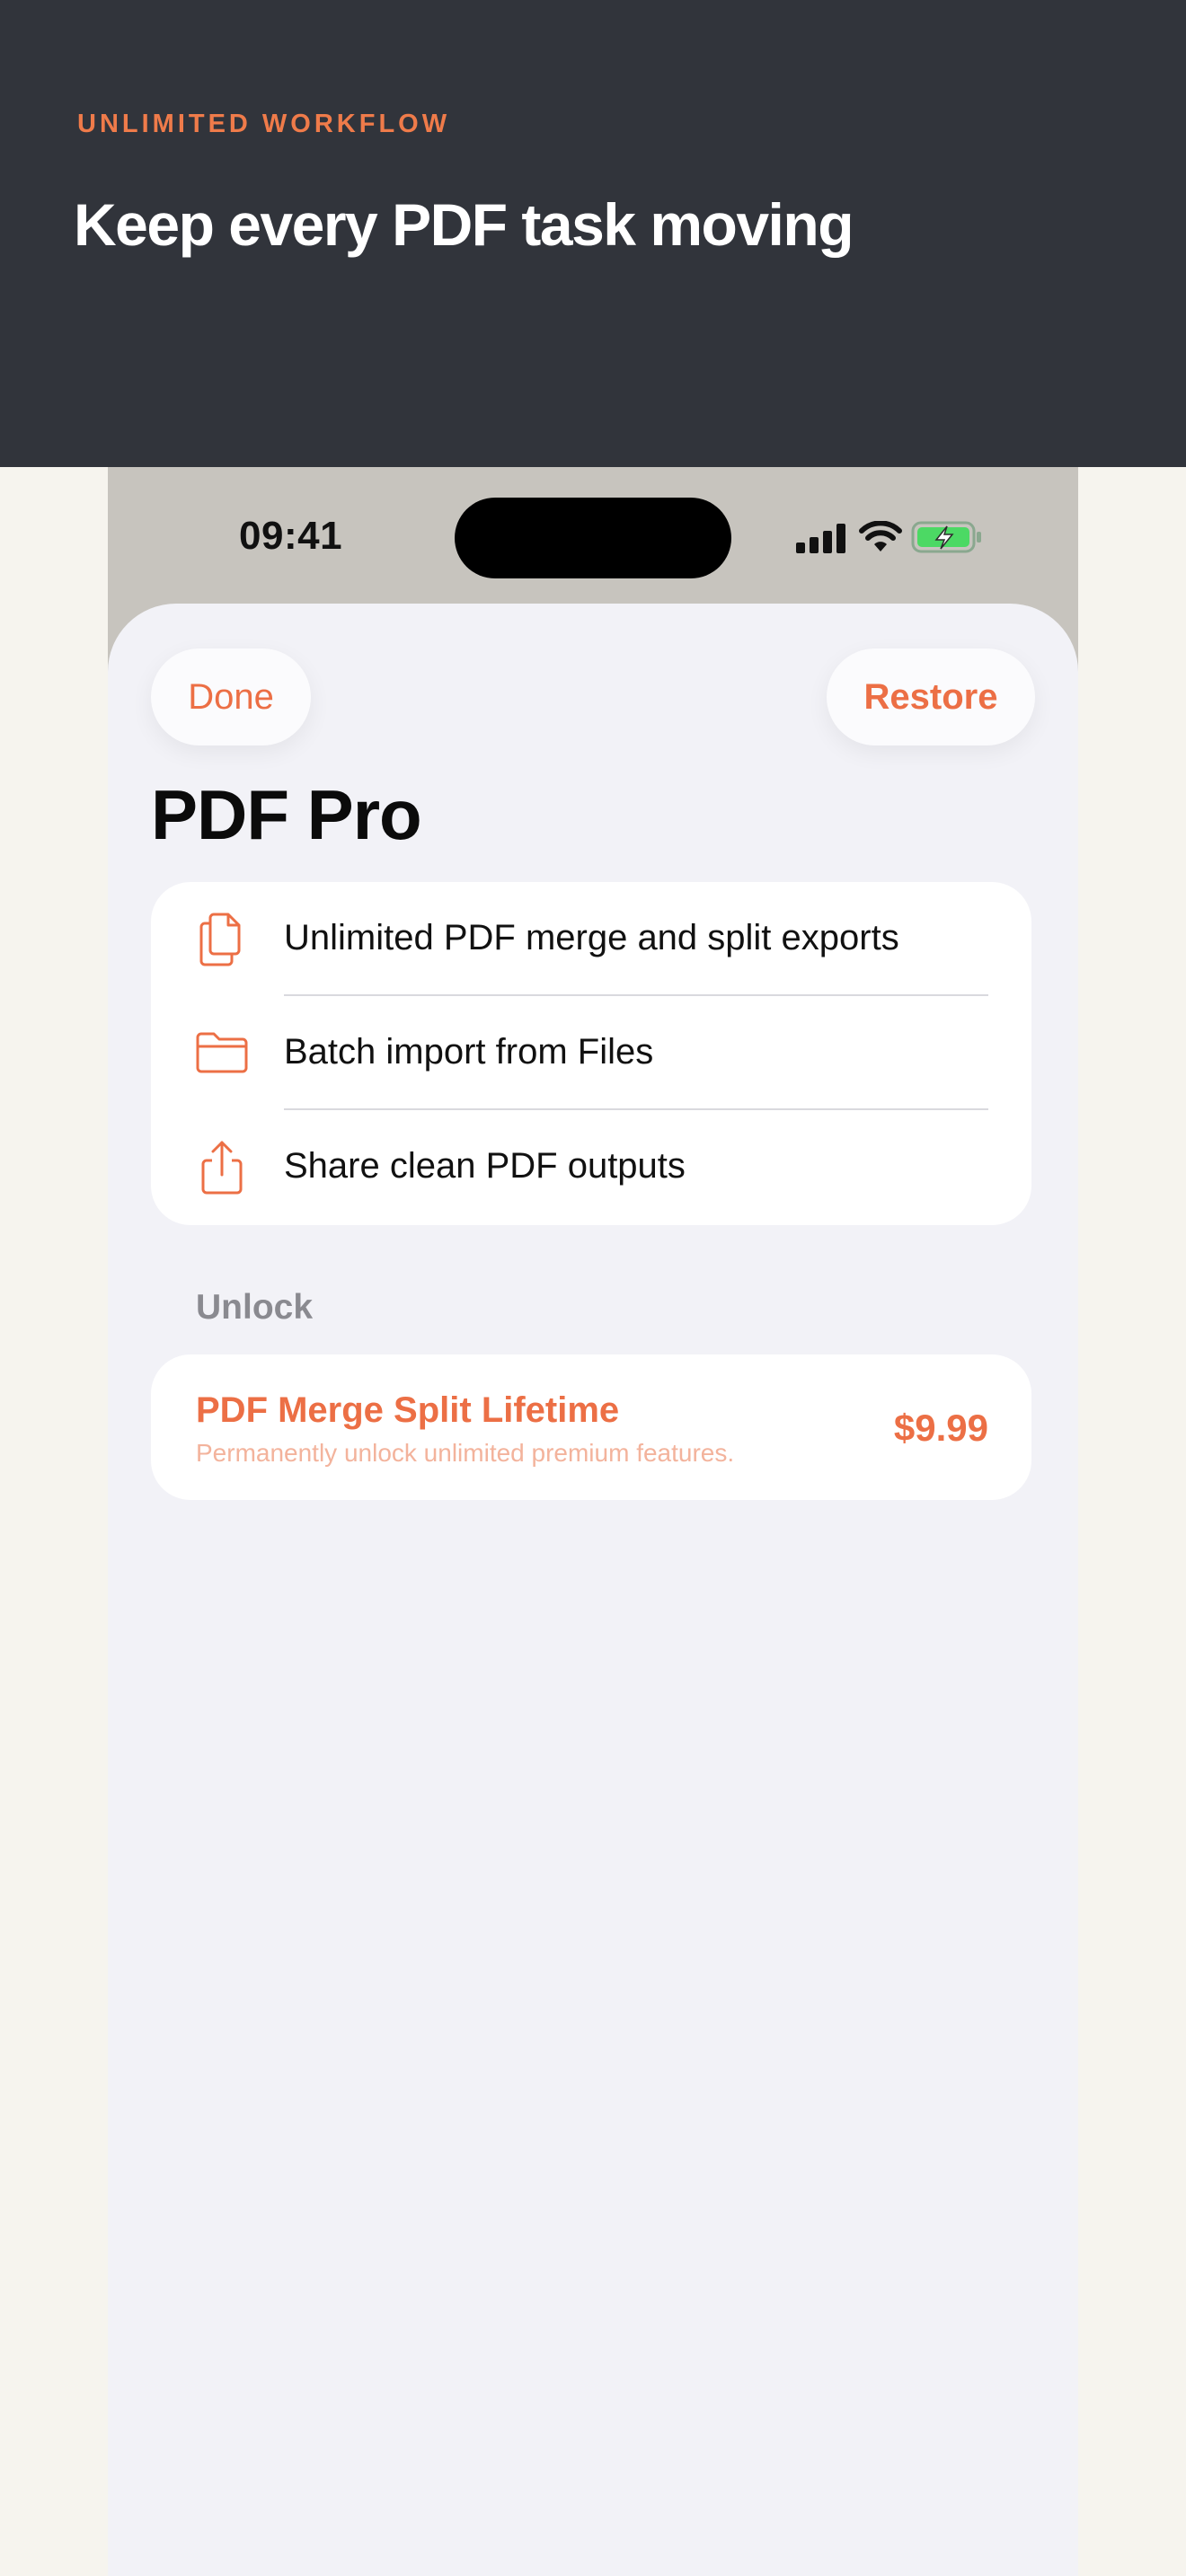 This screenshot has width=1186, height=2576. I want to click on feature-label: Unlimited PDF merge and split exports, so click(591, 937).